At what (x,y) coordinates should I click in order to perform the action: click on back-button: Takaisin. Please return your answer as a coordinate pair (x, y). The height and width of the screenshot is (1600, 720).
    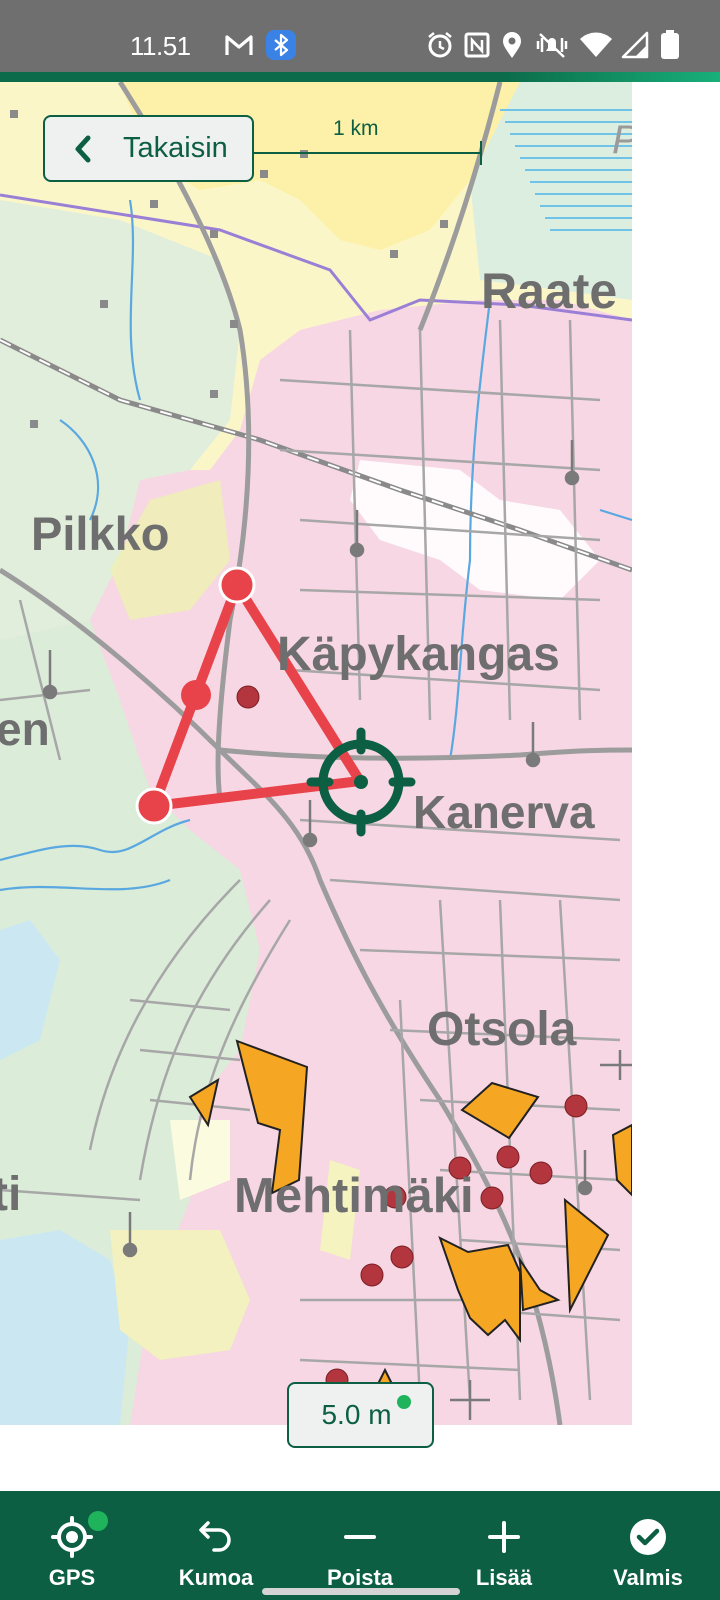
    Looking at the image, I should click on (148, 148).